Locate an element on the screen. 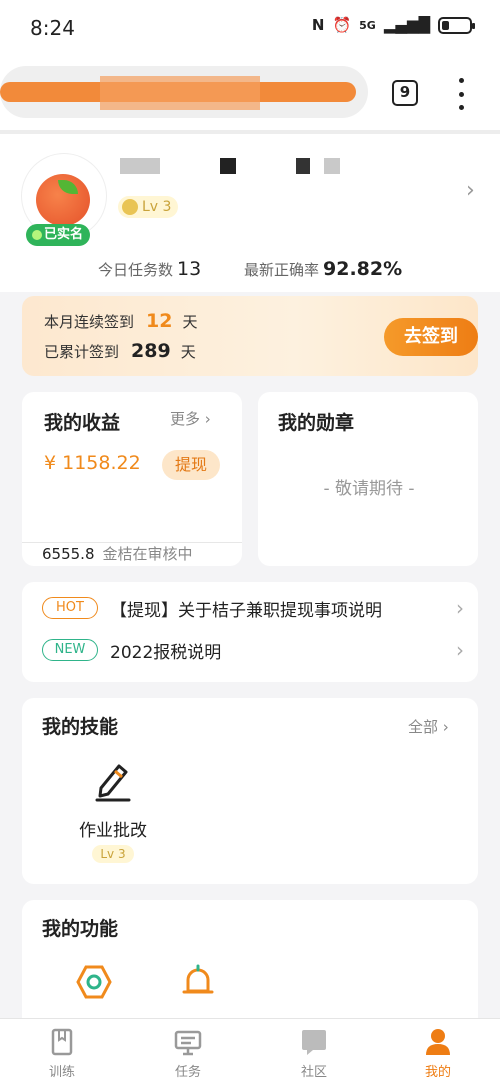  pencil-icon is located at coordinates (113, 783).